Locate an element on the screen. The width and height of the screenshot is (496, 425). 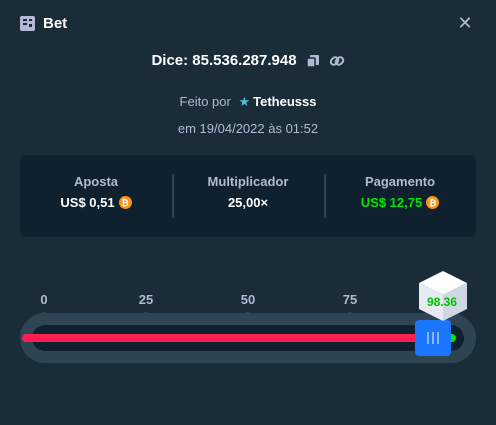
made-by-prefix: Feito por is located at coordinates (205, 101).